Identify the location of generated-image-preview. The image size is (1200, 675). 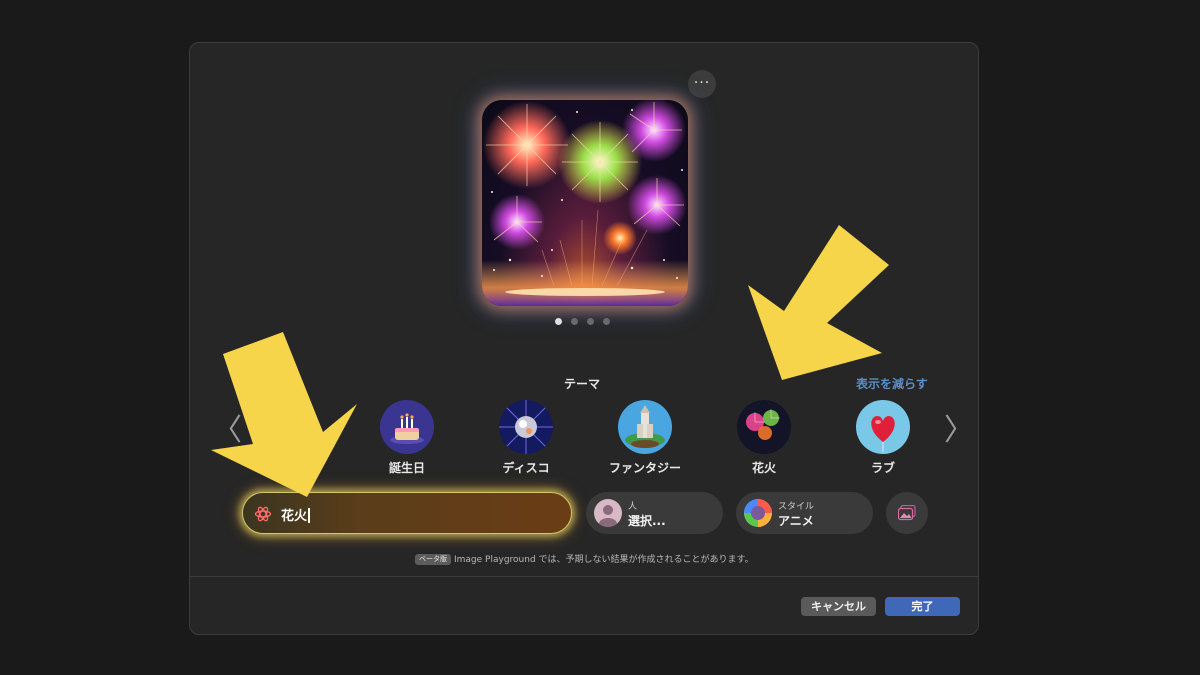
(585, 203).